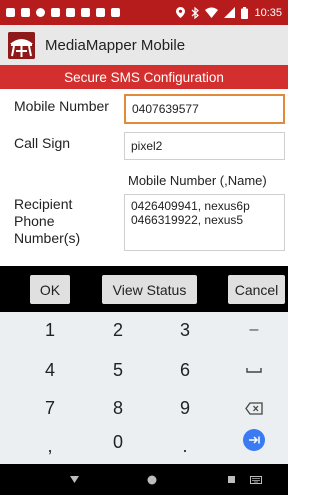  I want to click on key-5: 5, so click(118, 370).